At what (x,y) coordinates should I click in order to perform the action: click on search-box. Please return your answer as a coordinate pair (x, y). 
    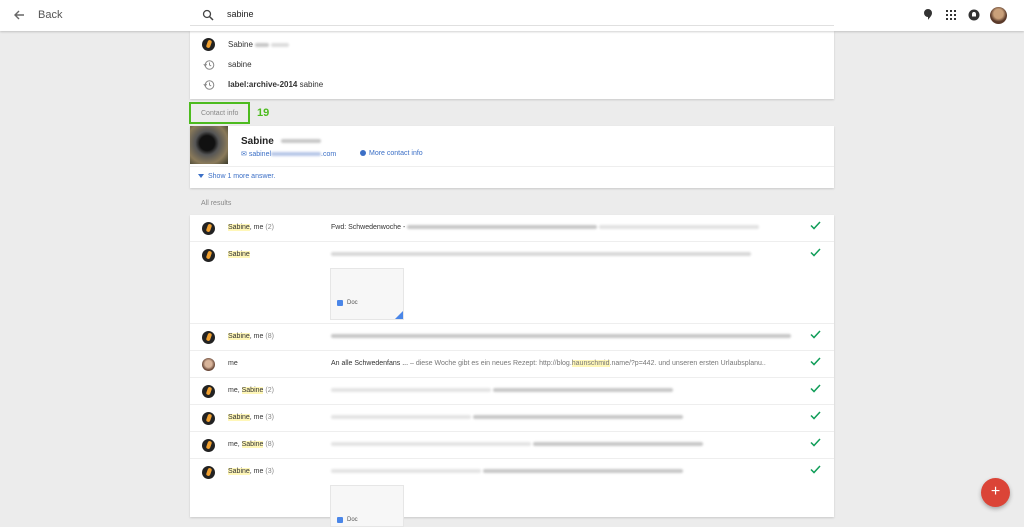
    Looking at the image, I should click on (512, 16).